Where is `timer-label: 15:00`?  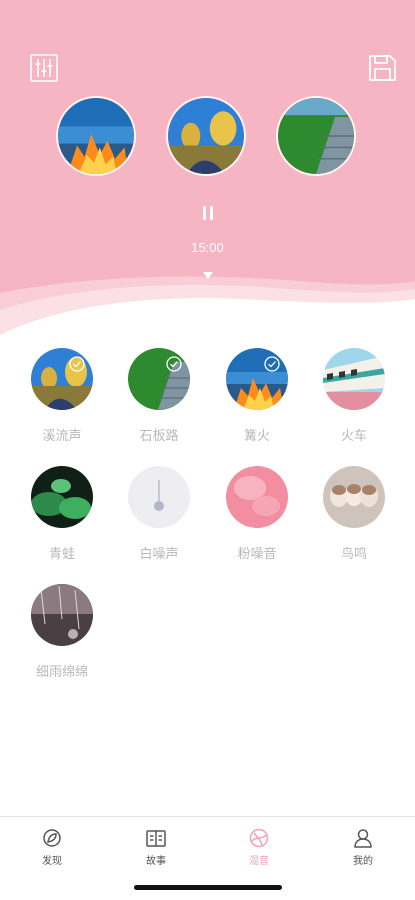 timer-label: 15:00 is located at coordinates (207, 247).